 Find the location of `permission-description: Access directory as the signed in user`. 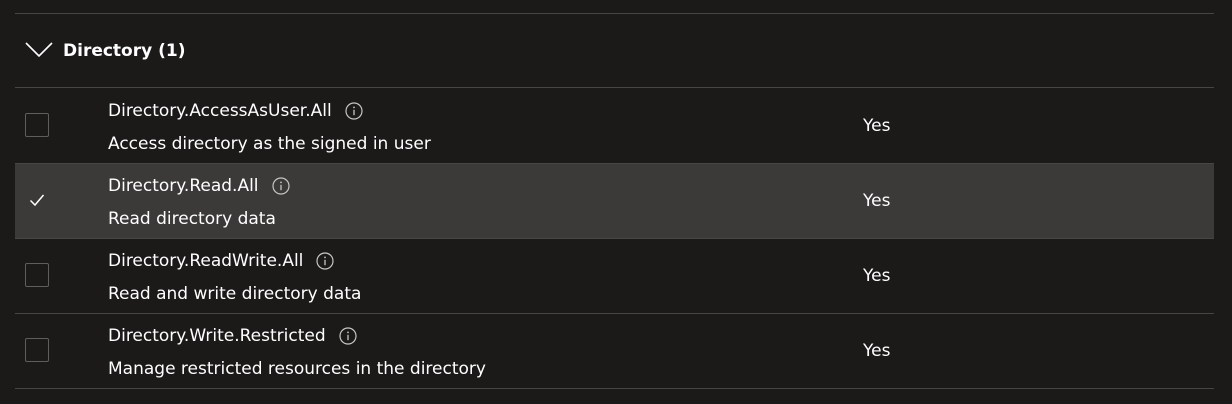

permission-description: Access directory as the signed in user is located at coordinates (269, 144).